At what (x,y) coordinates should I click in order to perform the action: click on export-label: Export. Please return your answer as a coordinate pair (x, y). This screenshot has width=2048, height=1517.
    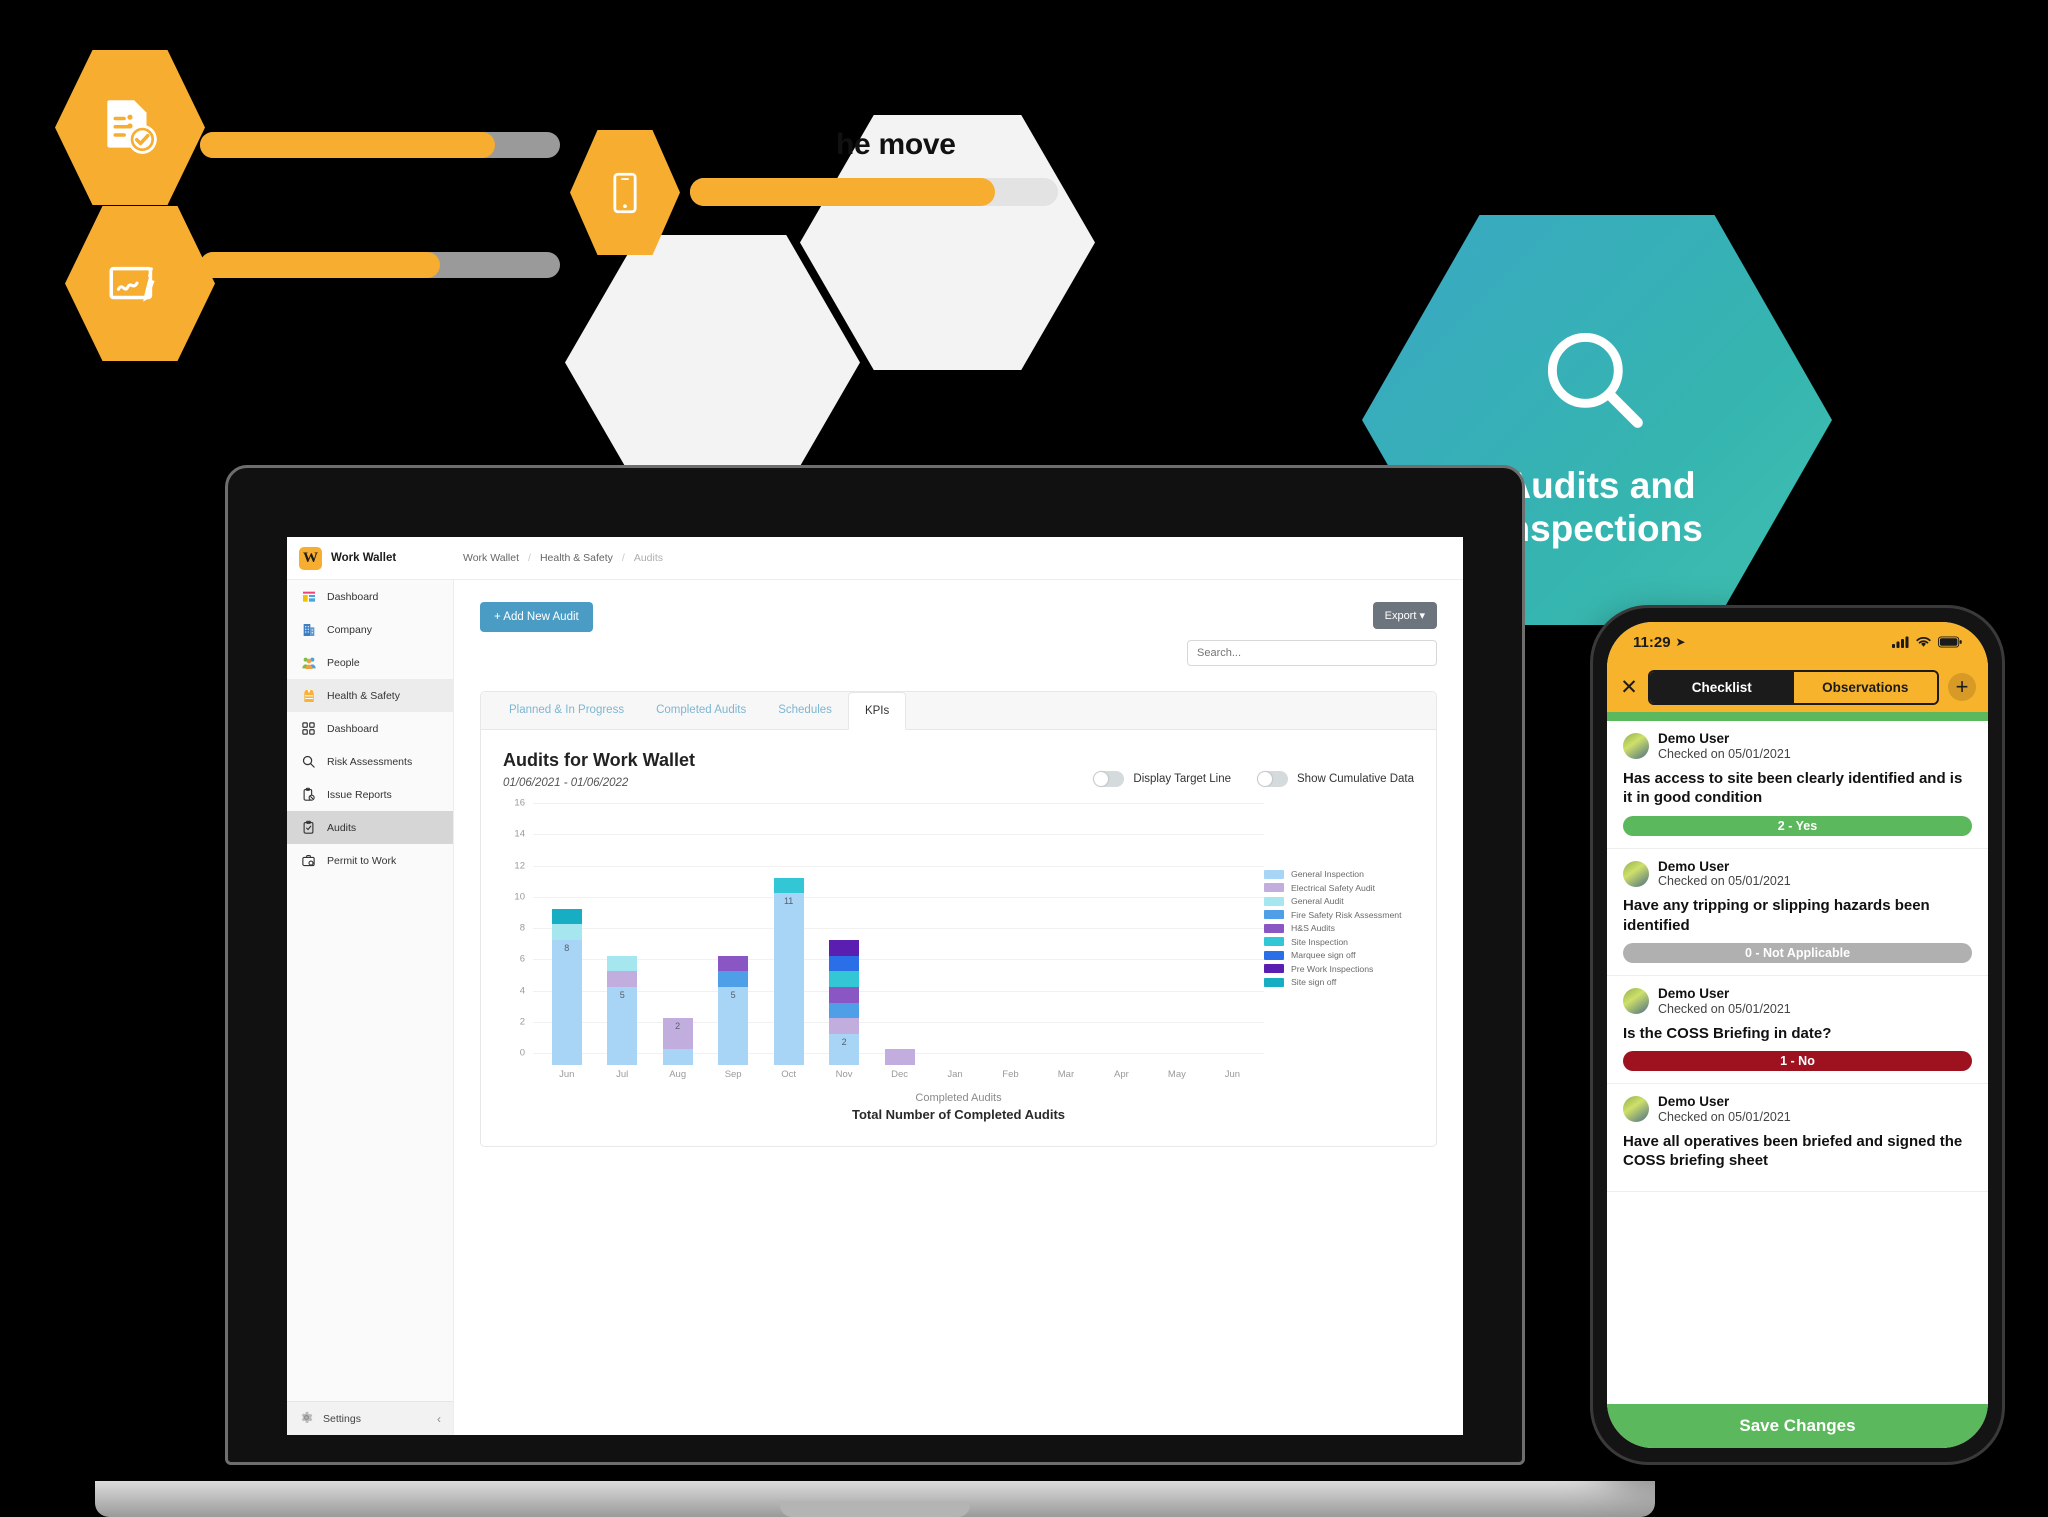
    Looking at the image, I should click on (1400, 616).